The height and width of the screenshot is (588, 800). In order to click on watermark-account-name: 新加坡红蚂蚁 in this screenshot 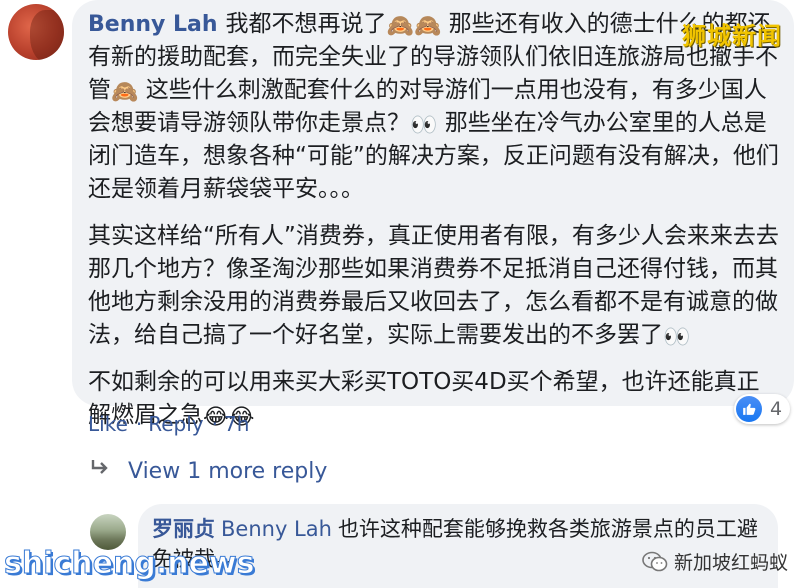, I will do `click(730, 563)`.